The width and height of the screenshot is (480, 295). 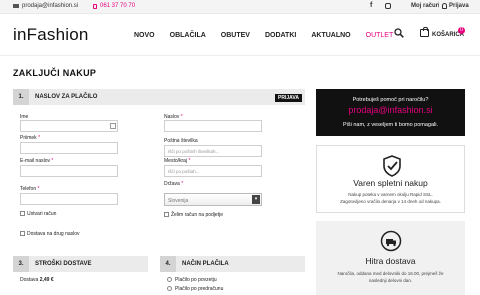 What do you see at coordinates (399, 33) in the screenshot?
I see `search-icon` at bounding box center [399, 33].